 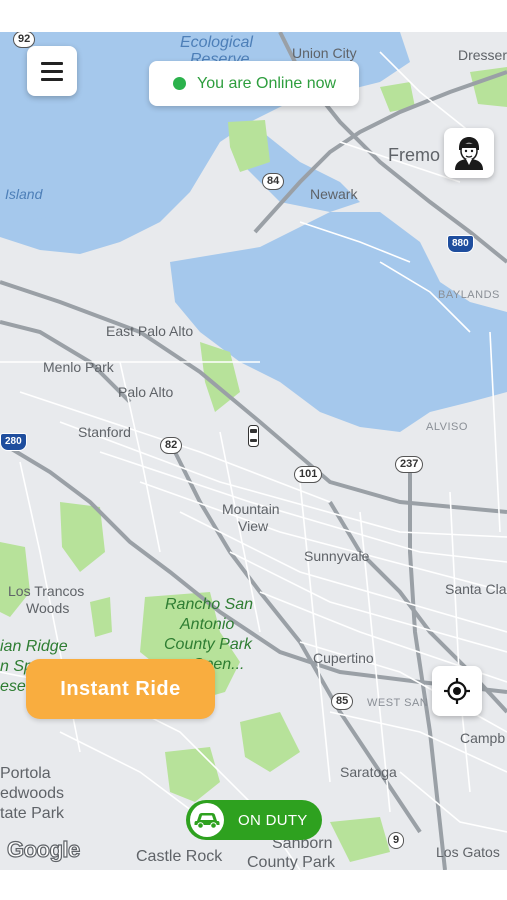 I want to click on map-label: edwoods, so click(x=32, y=793).